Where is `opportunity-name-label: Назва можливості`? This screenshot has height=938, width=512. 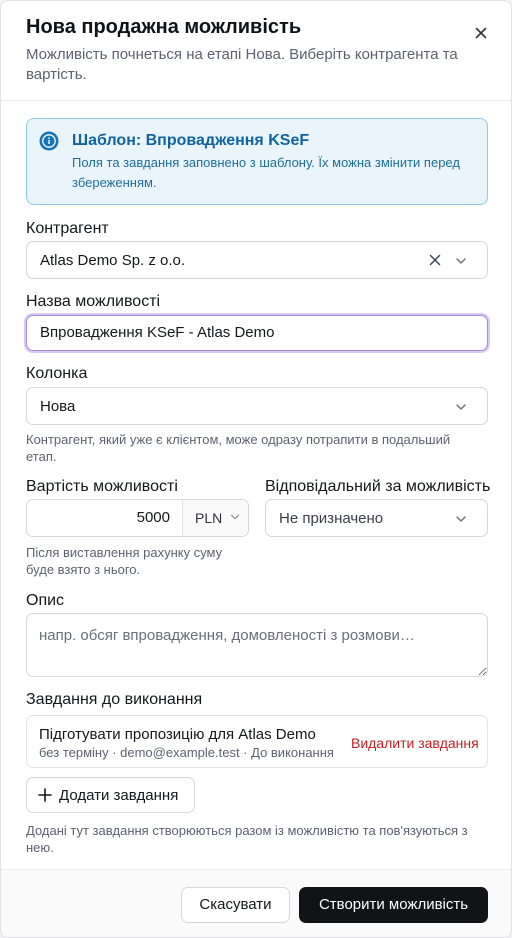 opportunity-name-label: Назва можливості is located at coordinates (93, 301).